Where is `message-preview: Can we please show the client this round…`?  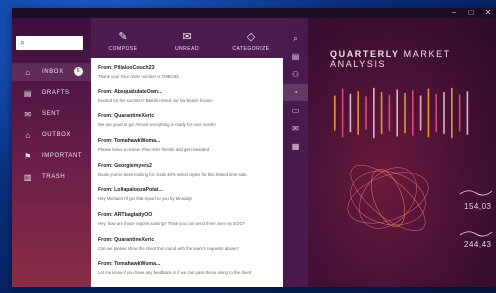
message-preview: Can we please show the client this round… is located at coordinates (168, 248).